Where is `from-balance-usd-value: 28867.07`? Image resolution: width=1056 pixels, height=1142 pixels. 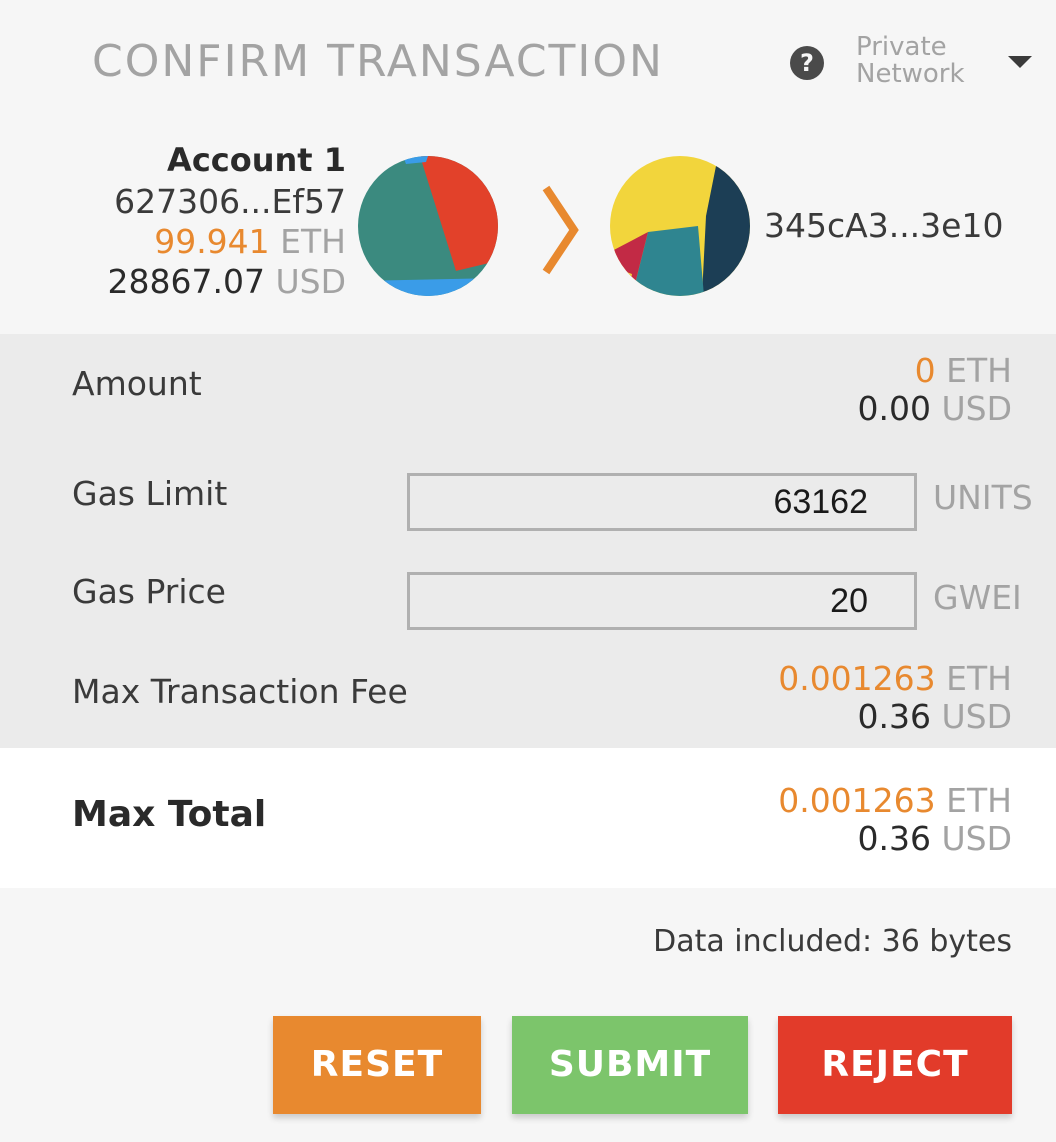 from-balance-usd-value: 28867.07 is located at coordinates (186, 281).